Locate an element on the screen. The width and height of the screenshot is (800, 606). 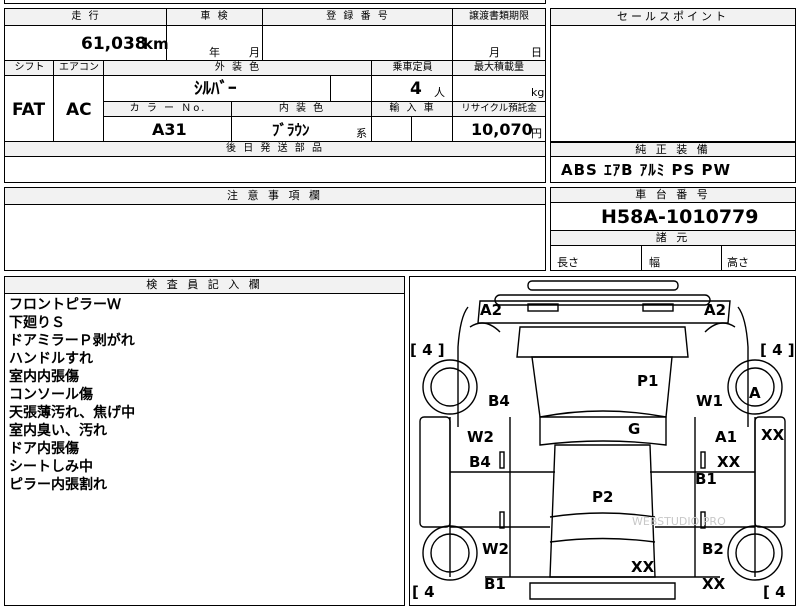
mark-xx-bottom-center: XX is located at coordinates (643, 567).